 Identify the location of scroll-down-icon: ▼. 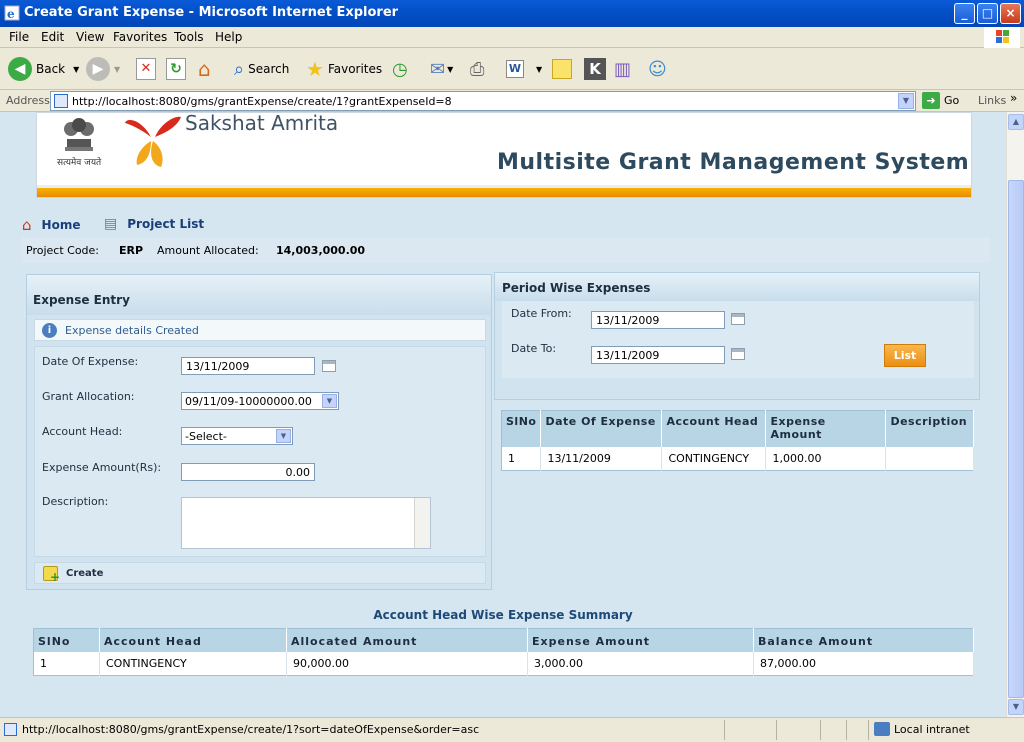
(1016, 707).